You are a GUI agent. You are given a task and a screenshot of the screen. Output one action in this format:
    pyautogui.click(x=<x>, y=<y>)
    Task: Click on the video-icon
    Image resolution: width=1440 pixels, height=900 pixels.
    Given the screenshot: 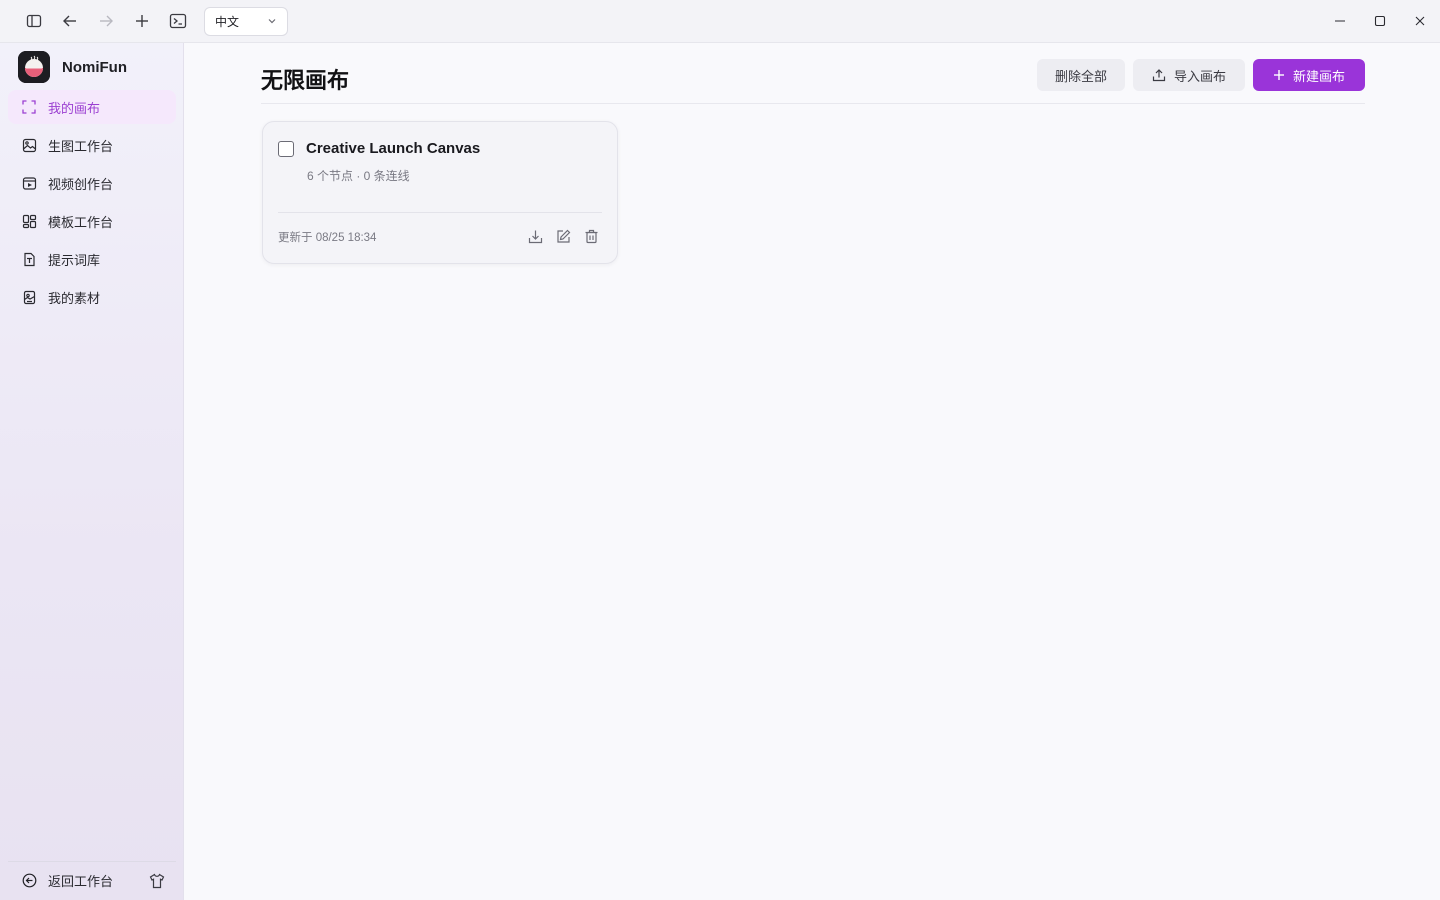 What is the action you would take?
    pyautogui.click(x=29, y=183)
    